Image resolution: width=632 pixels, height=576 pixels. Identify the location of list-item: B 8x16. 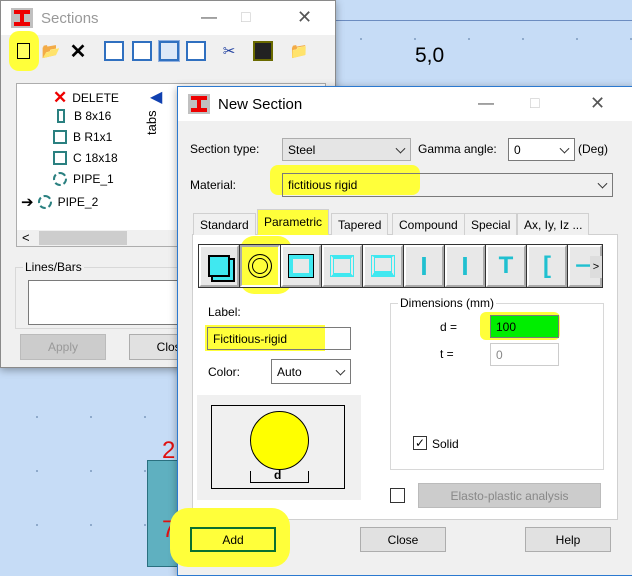
(82, 116).